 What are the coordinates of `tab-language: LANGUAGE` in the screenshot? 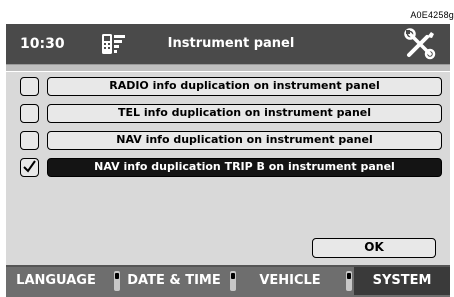 It's located at (56, 281).